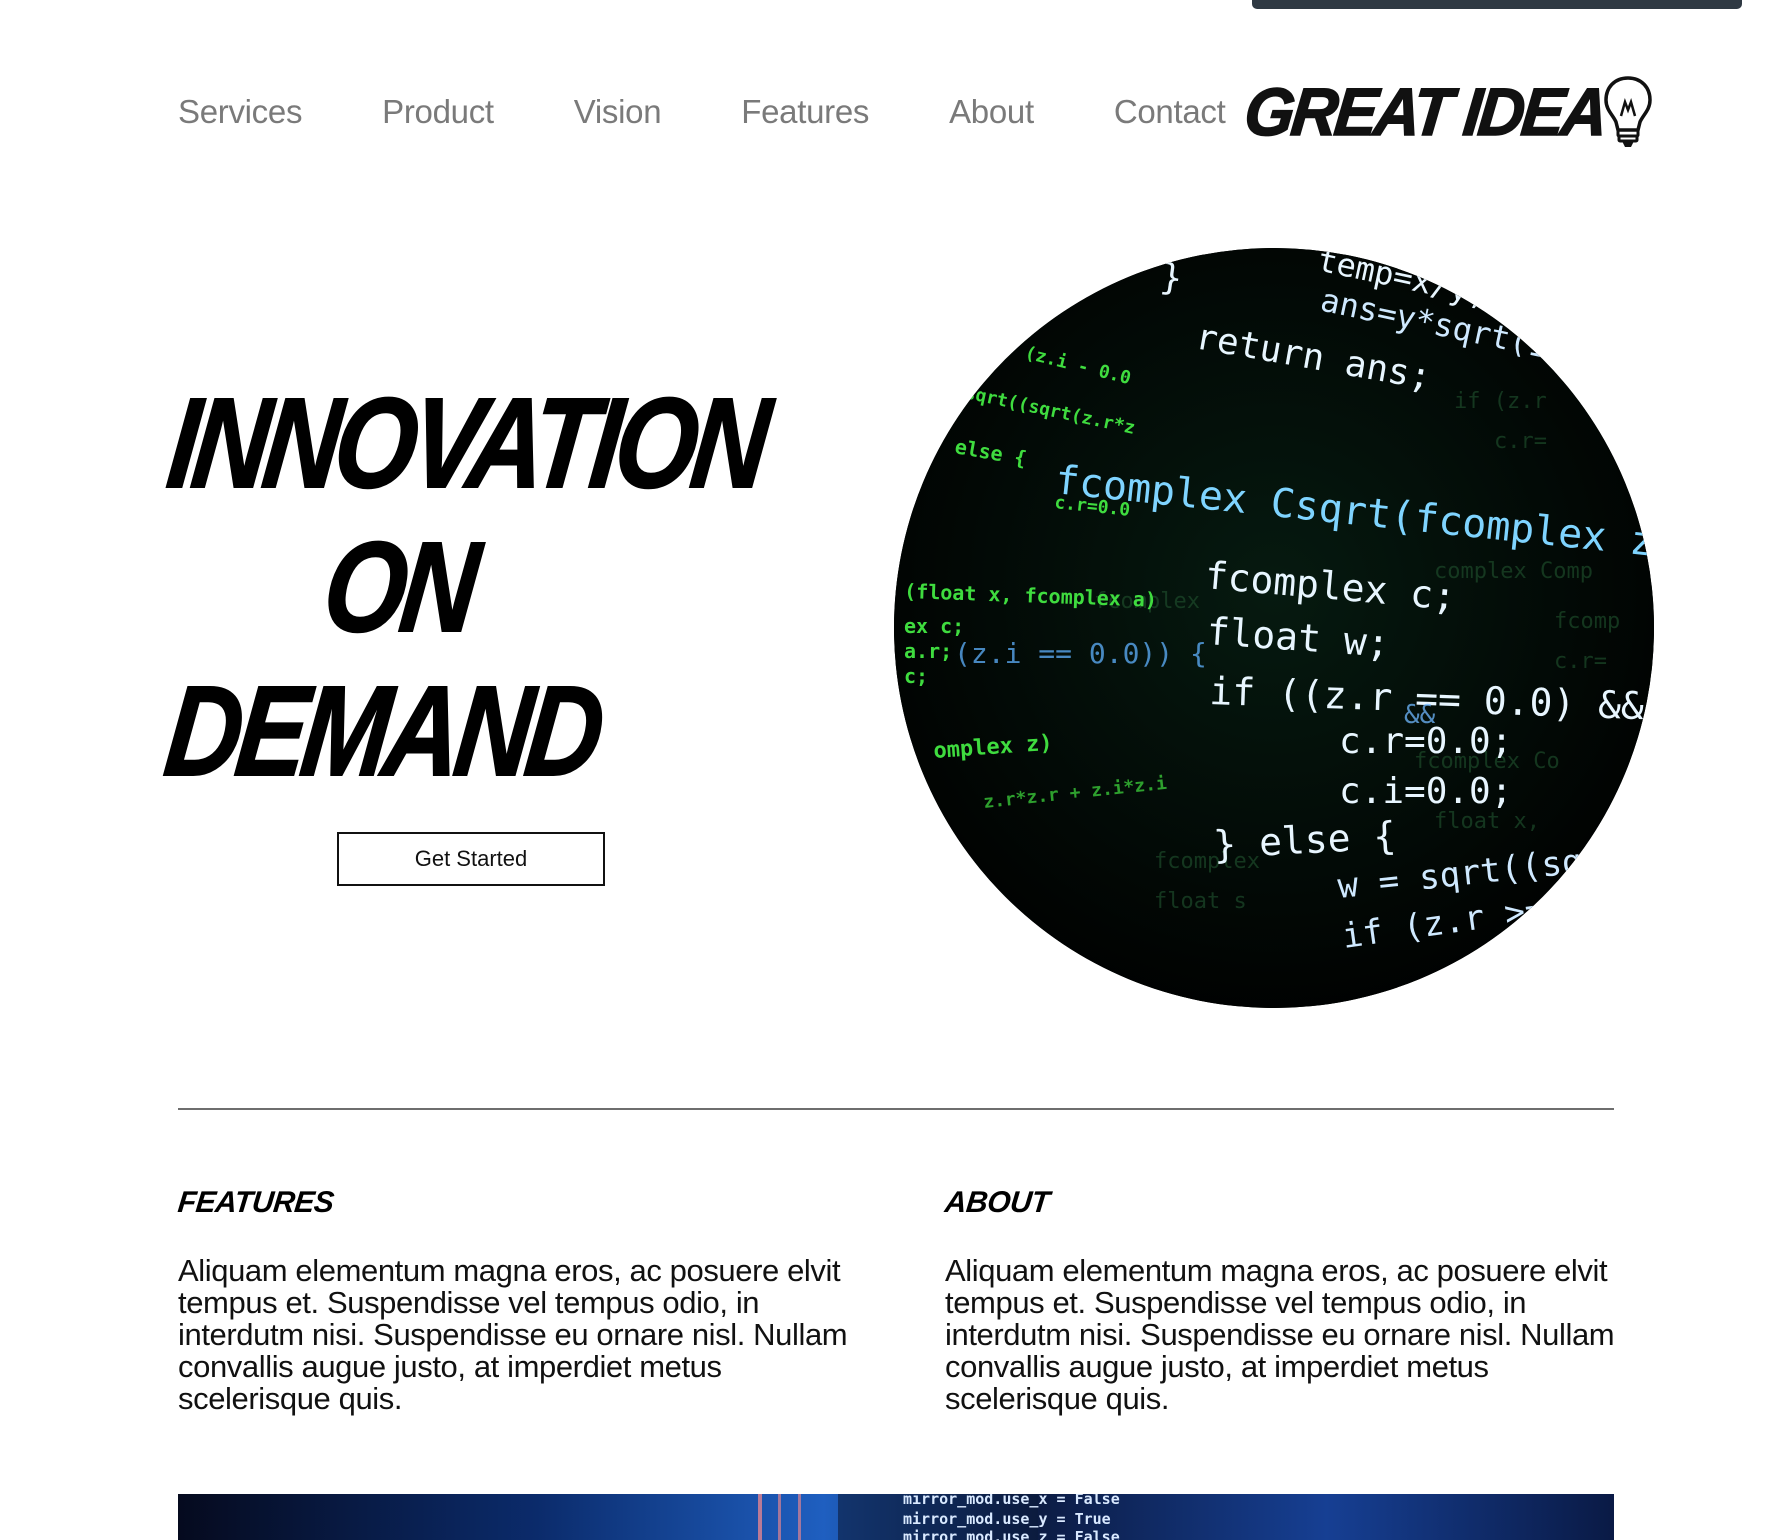 The width and height of the screenshot is (1786, 1540). What do you see at coordinates (1011, 1534) in the screenshot?
I see `banner-code-line-3: mirror_mod.use_z = False` at bounding box center [1011, 1534].